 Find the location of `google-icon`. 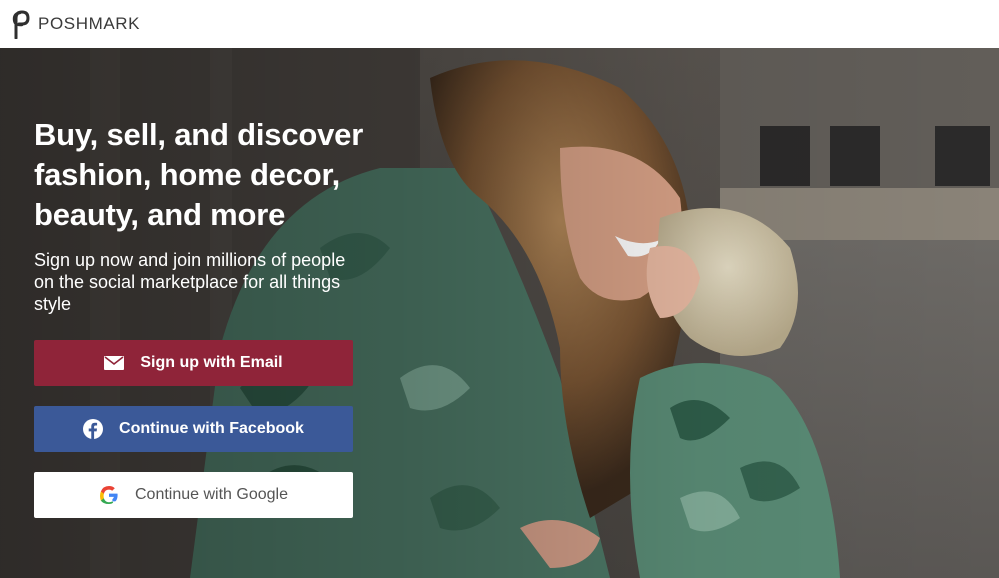

google-icon is located at coordinates (109, 495).